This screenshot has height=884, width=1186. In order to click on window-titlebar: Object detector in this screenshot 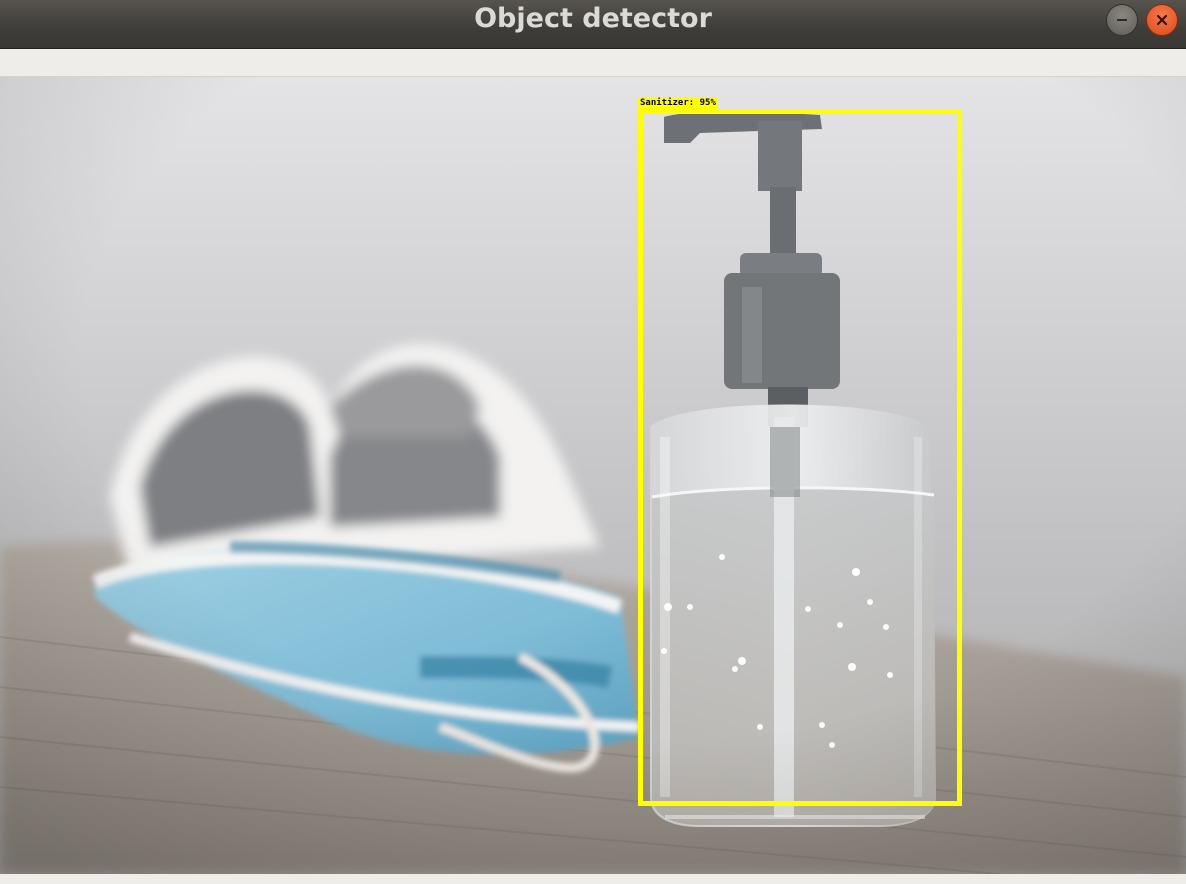, I will do `click(593, 24)`.